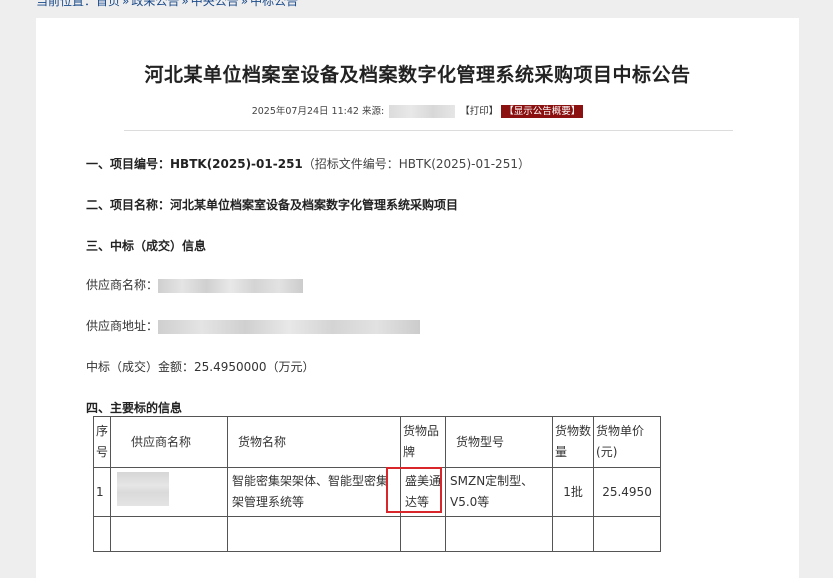 This screenshot has height=578, width=833. Describe the element at coordinates (155, 4) in the screenshot. I see `breadcrumb-policy: 政采公告` at that location.